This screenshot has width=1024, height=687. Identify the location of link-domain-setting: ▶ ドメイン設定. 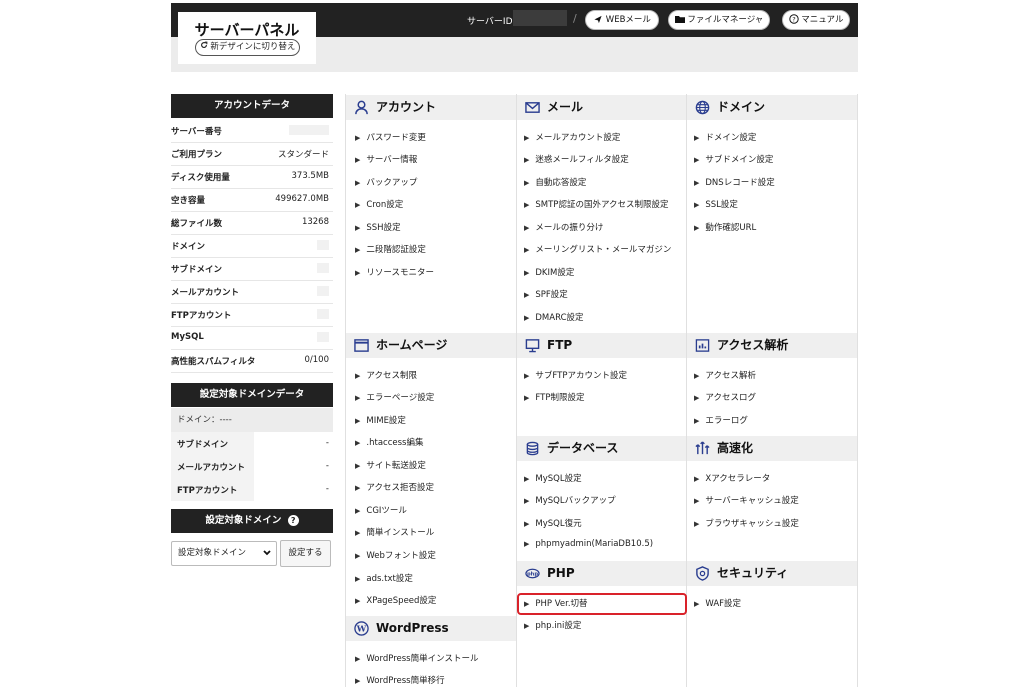
(725, 137).